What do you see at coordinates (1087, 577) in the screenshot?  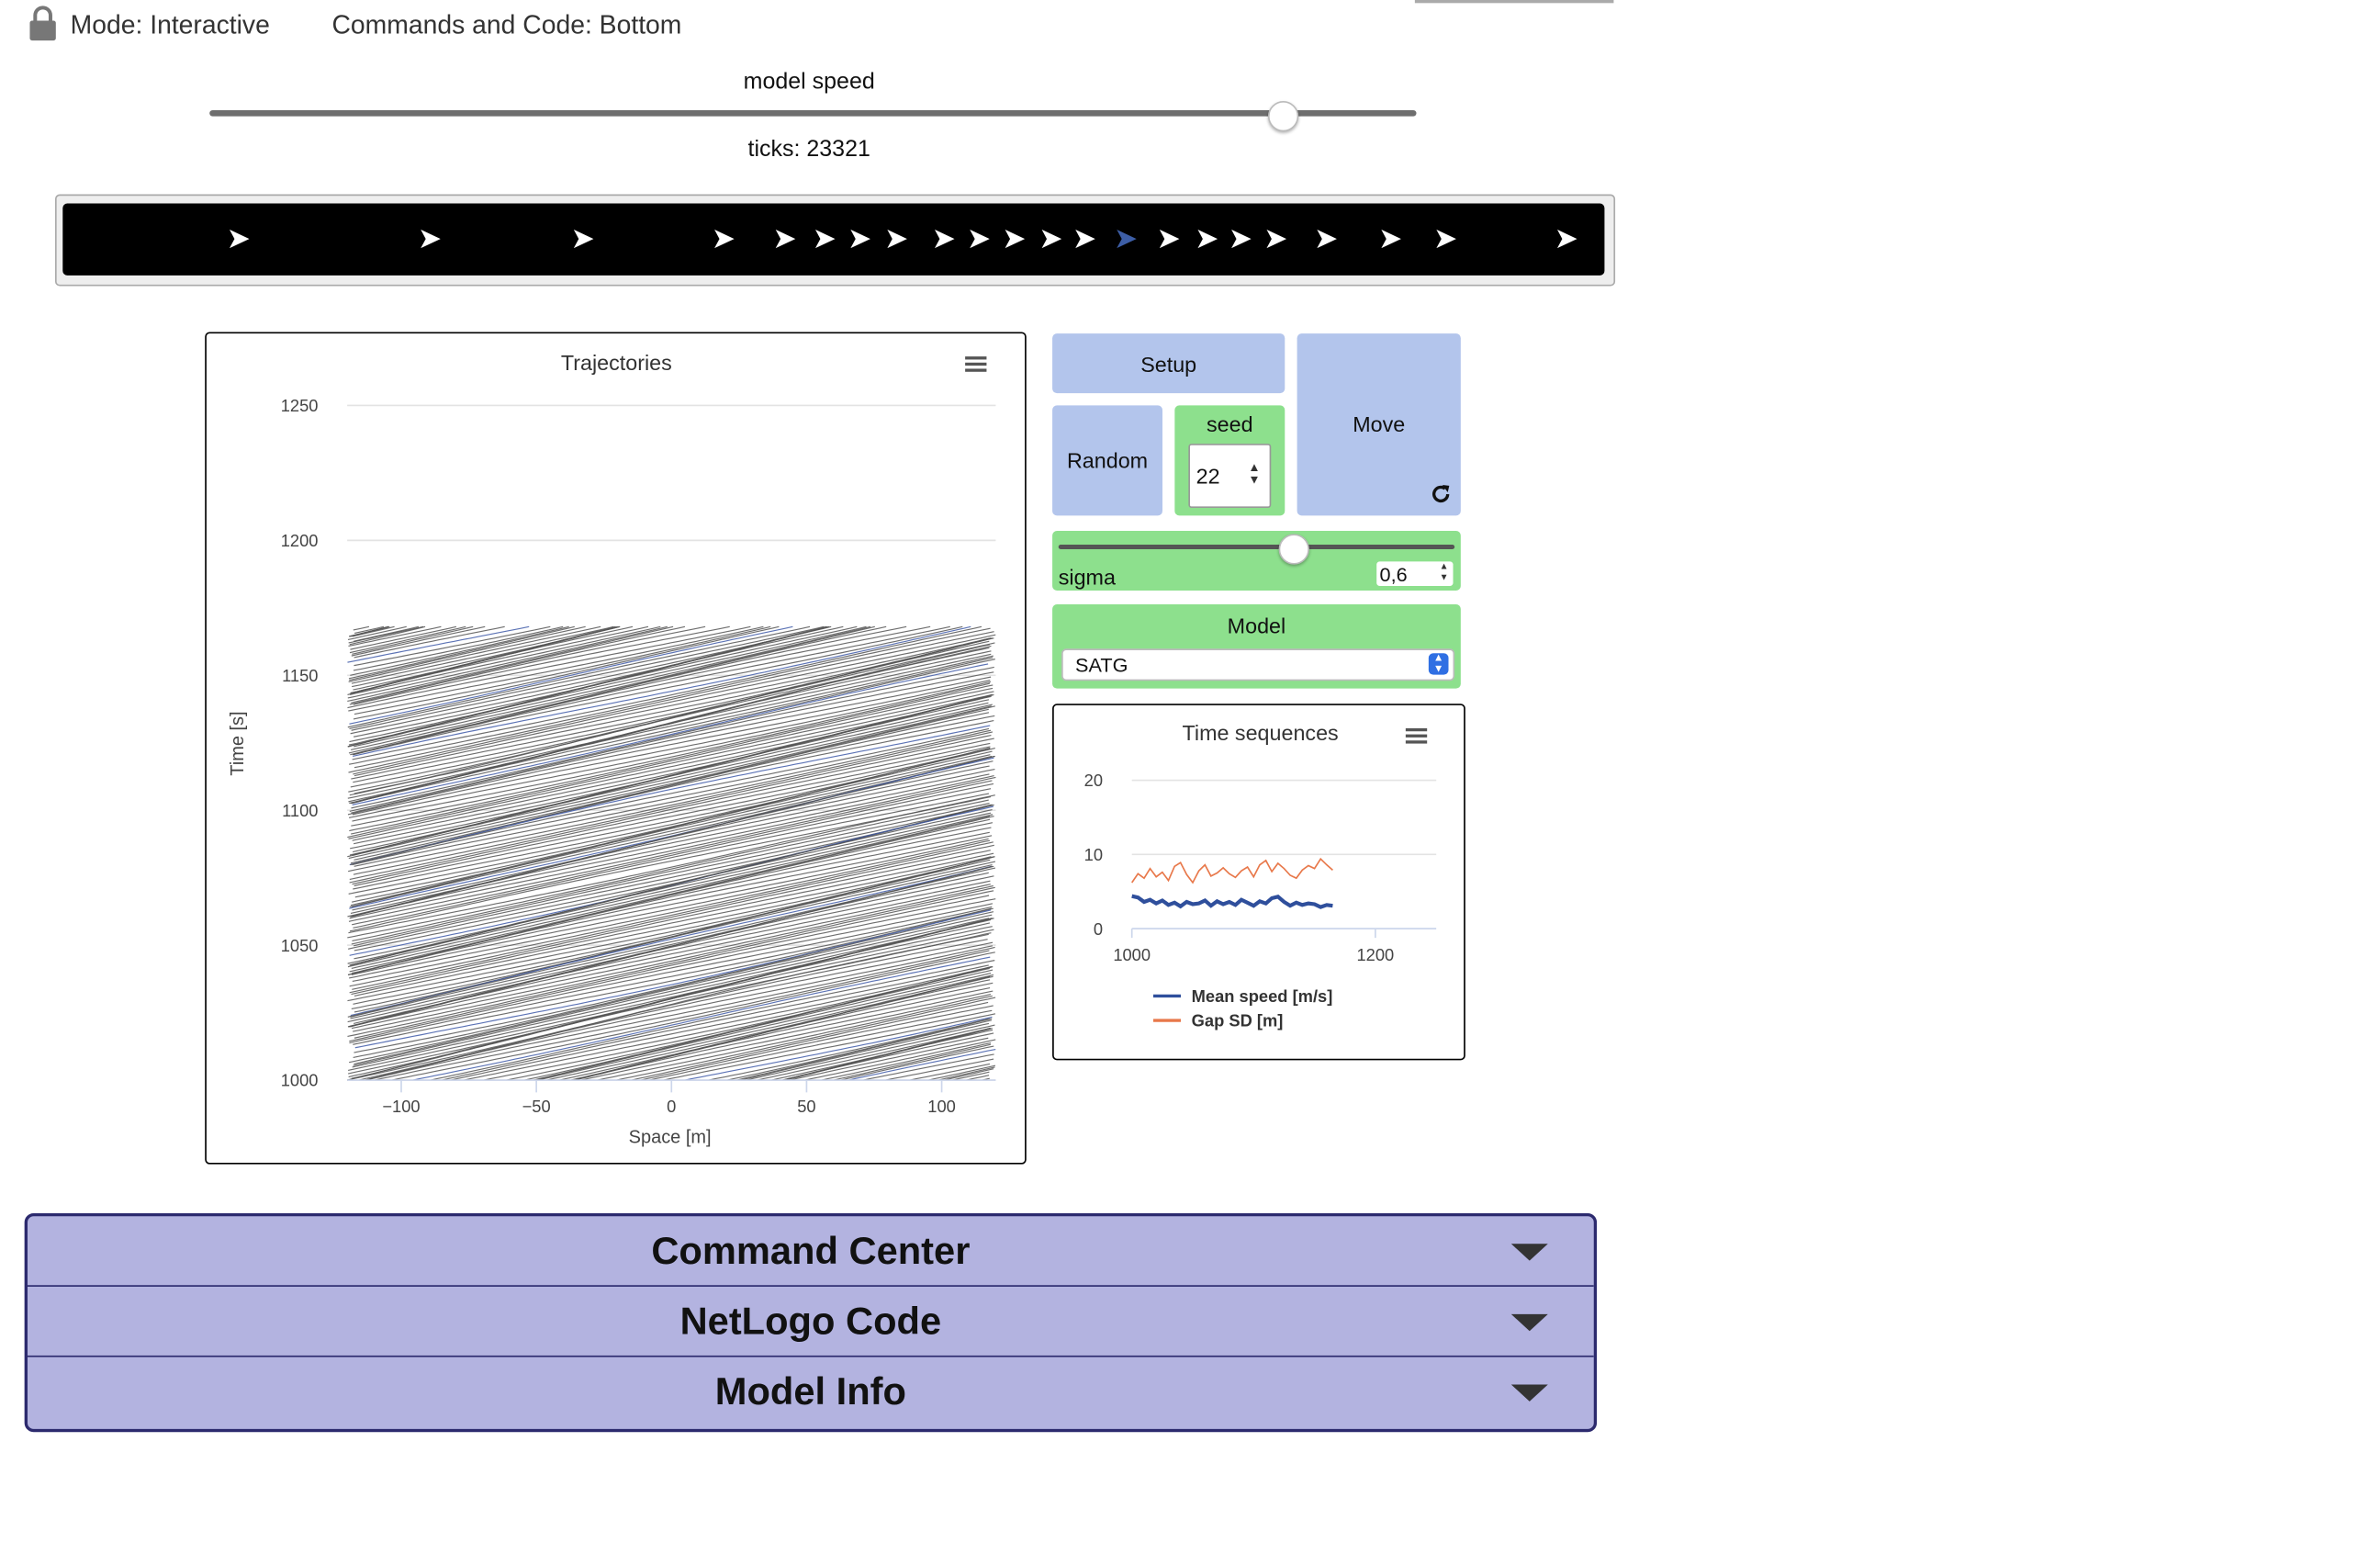 I see `sigma-label: sigma` at bounding box center [1087, 577].